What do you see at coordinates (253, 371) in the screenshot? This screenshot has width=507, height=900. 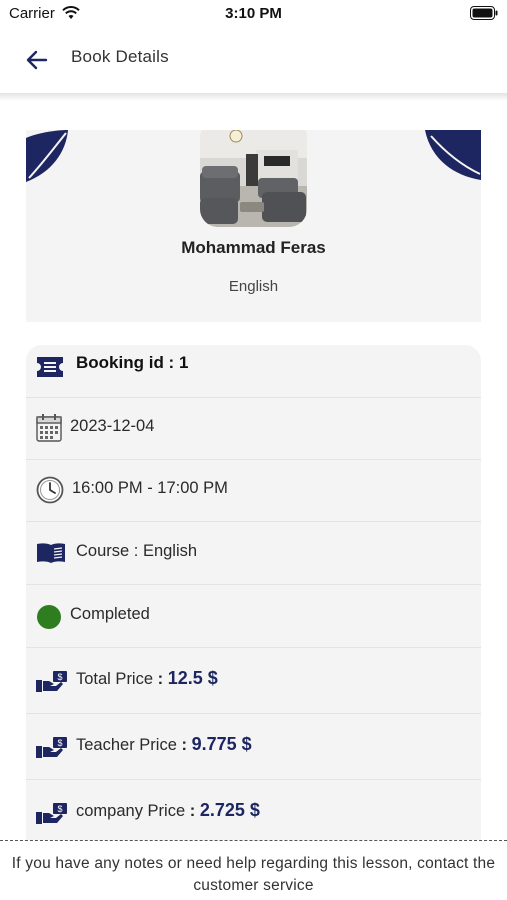 I see `booking-id-row: Booking id : 1` at bounding box center [253, 371].